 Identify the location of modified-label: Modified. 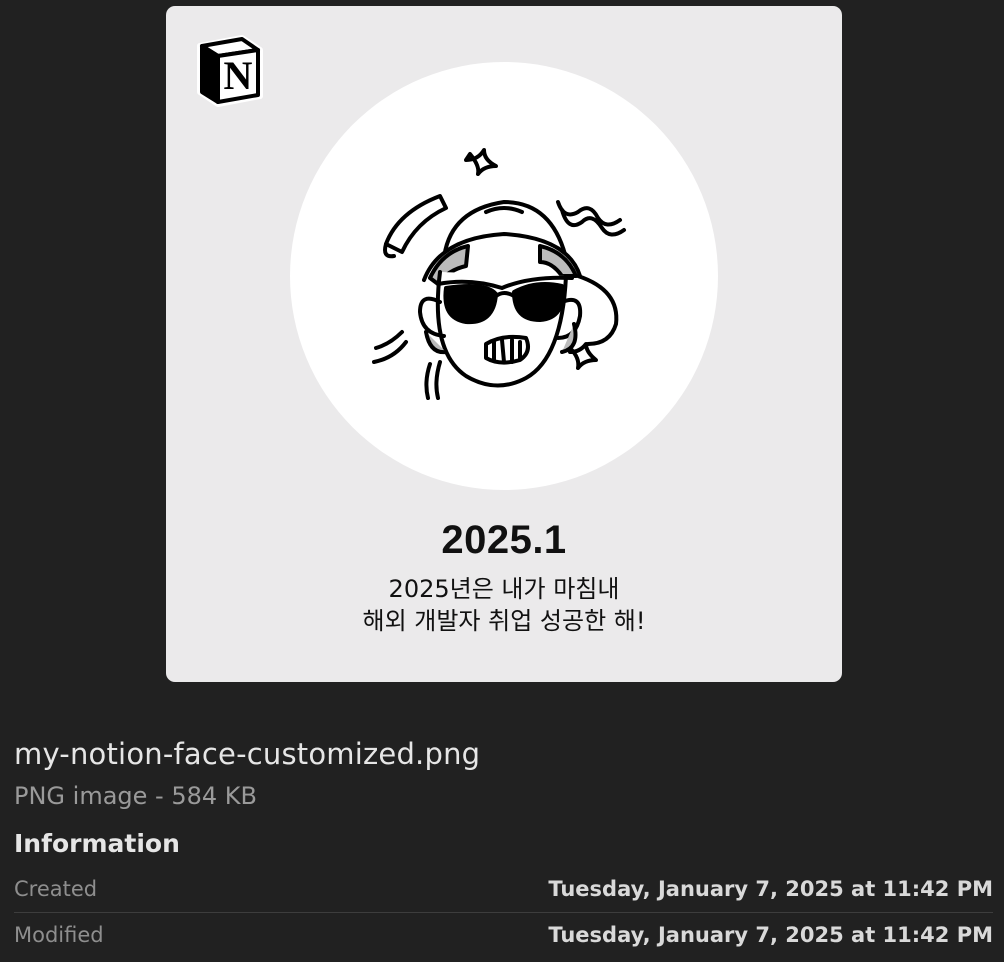
(59, 935).